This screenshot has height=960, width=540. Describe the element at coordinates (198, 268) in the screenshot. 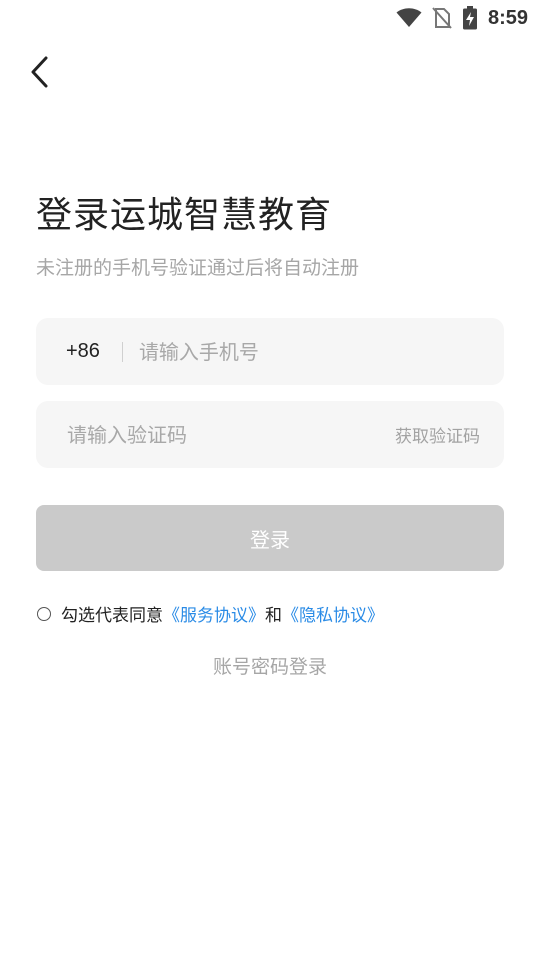

I see `page-subtitle: 未注册的手机号验证通过后将自动注册` at that location.